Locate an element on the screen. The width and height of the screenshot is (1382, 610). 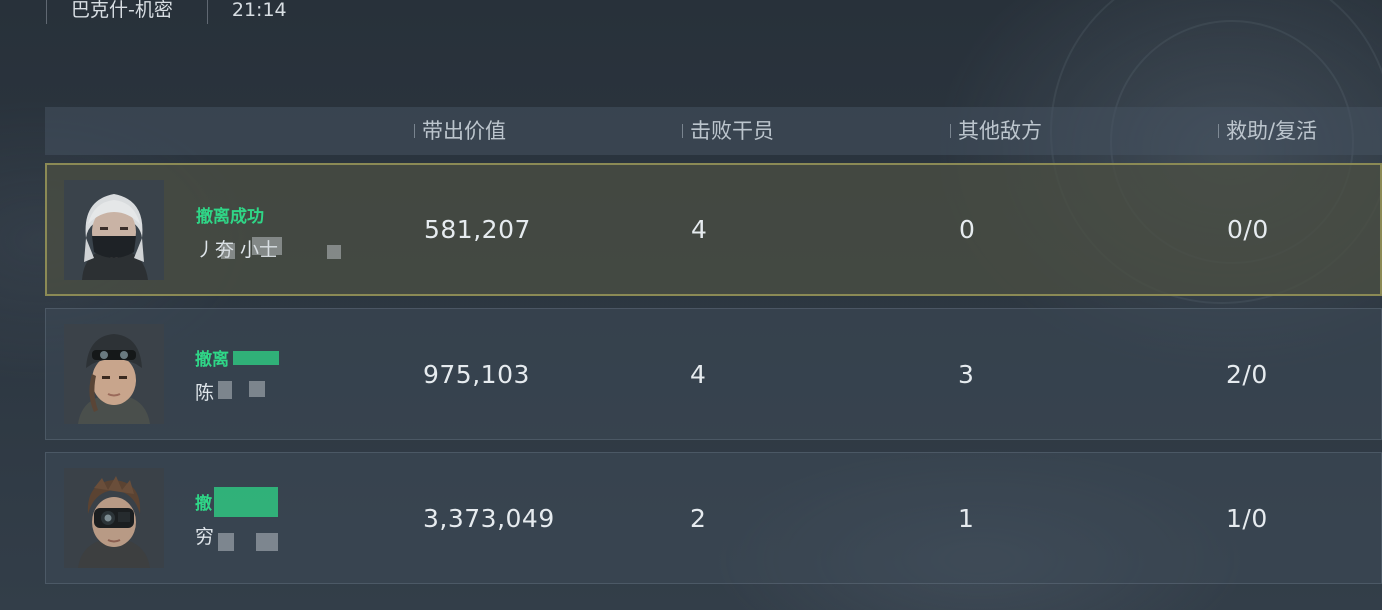
assist-revive-count: 2/0 is located at coordinates (1247, 374).